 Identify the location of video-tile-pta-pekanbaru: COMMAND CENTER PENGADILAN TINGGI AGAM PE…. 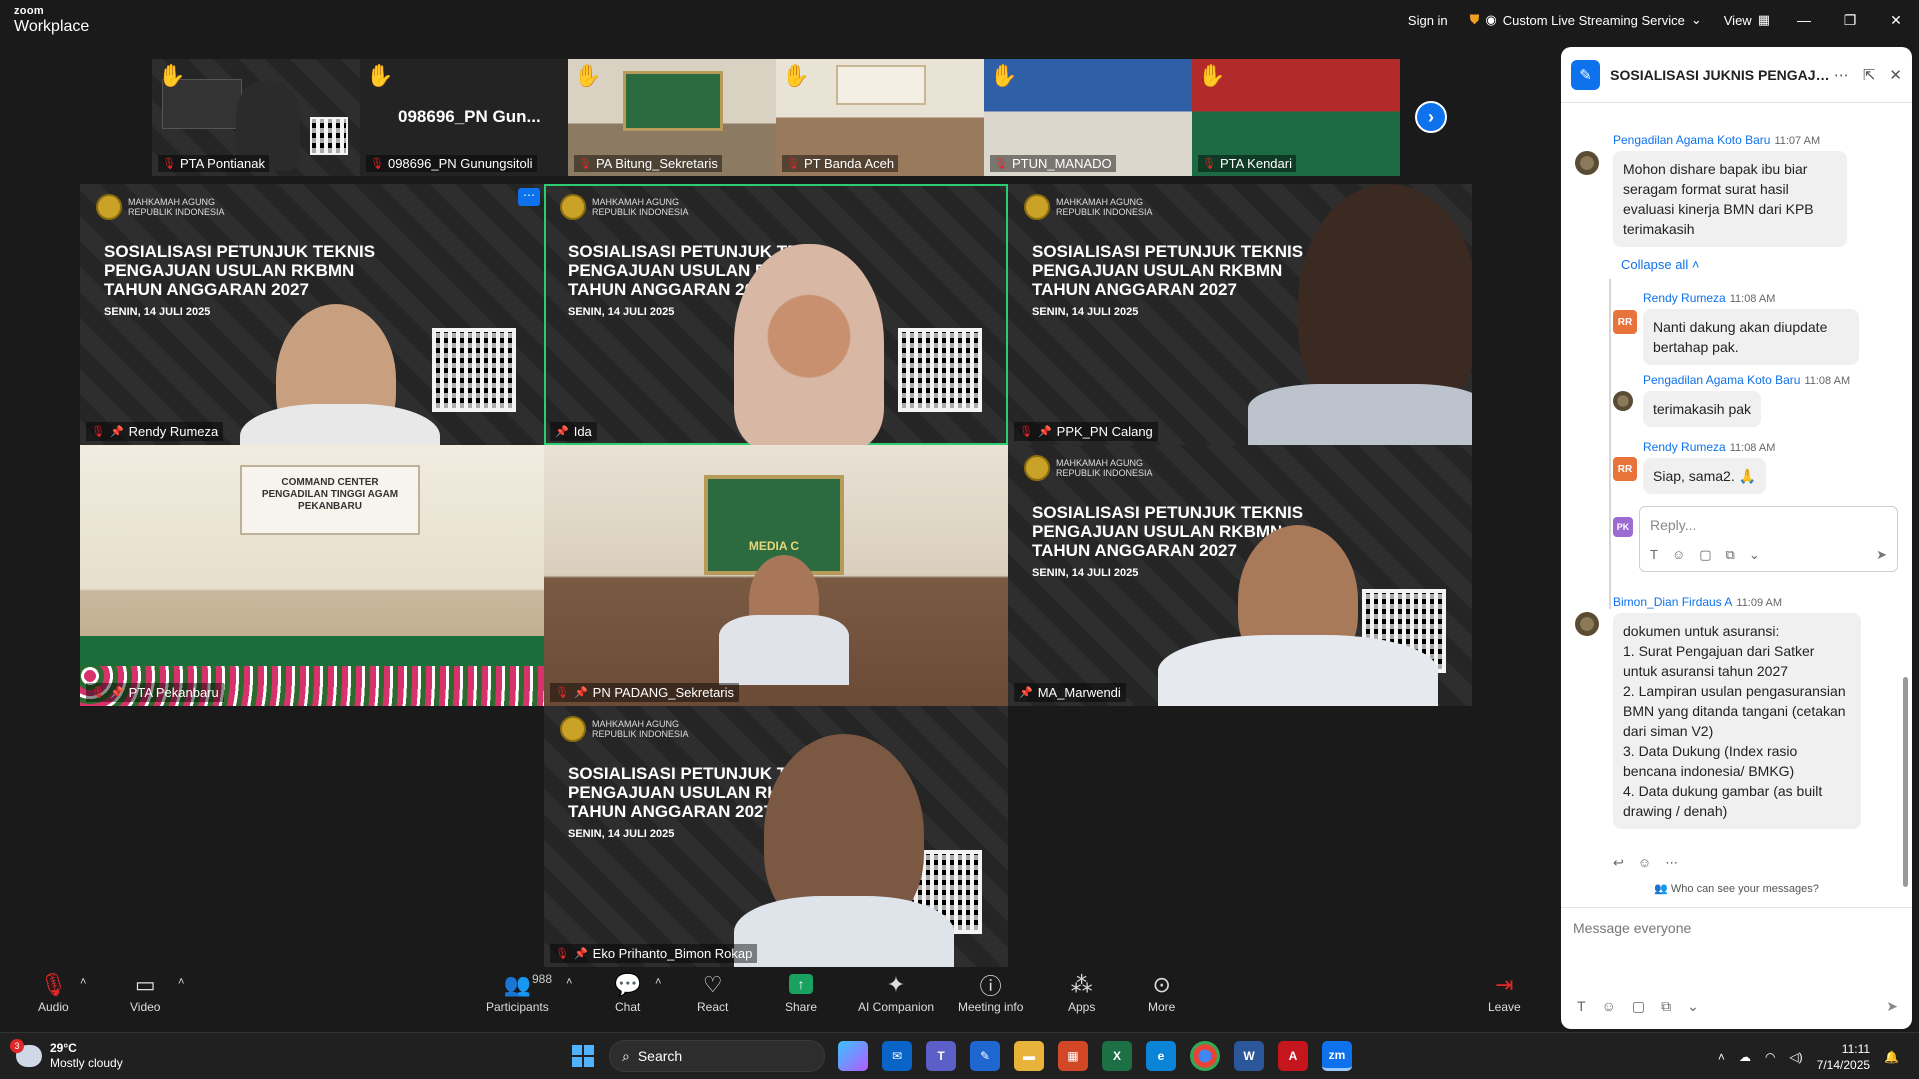
(312, 575).